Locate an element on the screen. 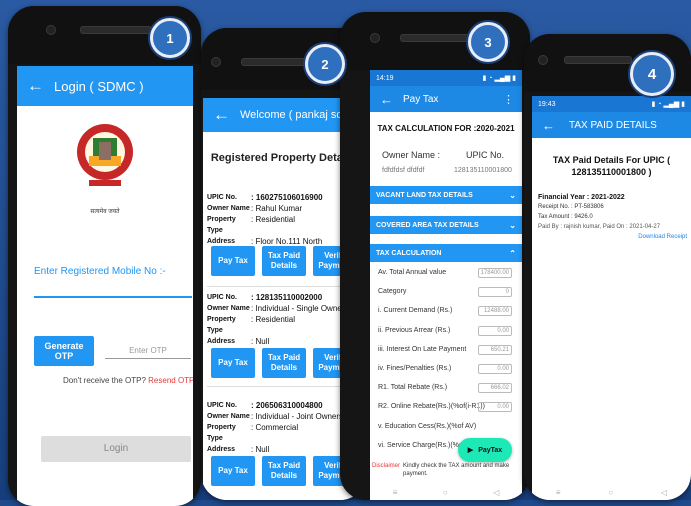 This screenshot has width=691, height=506. app-bar: ← Welcome ( pankaj sdm... ⋮ is located at coordinates (283, 115).